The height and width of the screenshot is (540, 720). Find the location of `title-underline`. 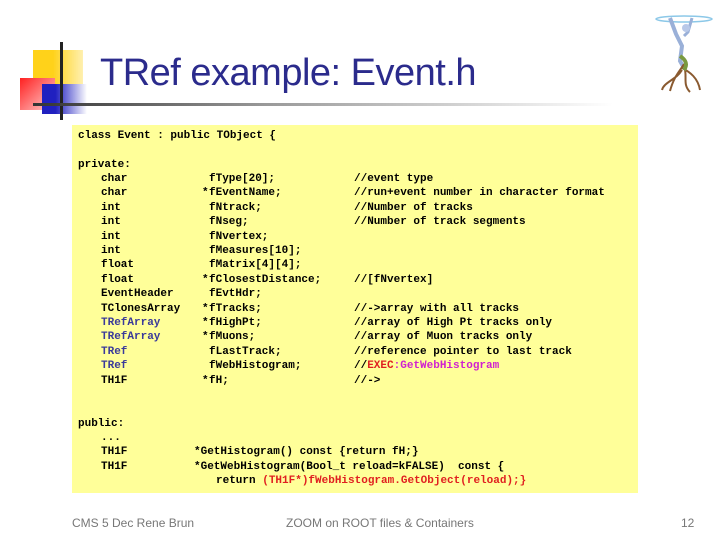

title-underline is located at coordinates (323, 104).